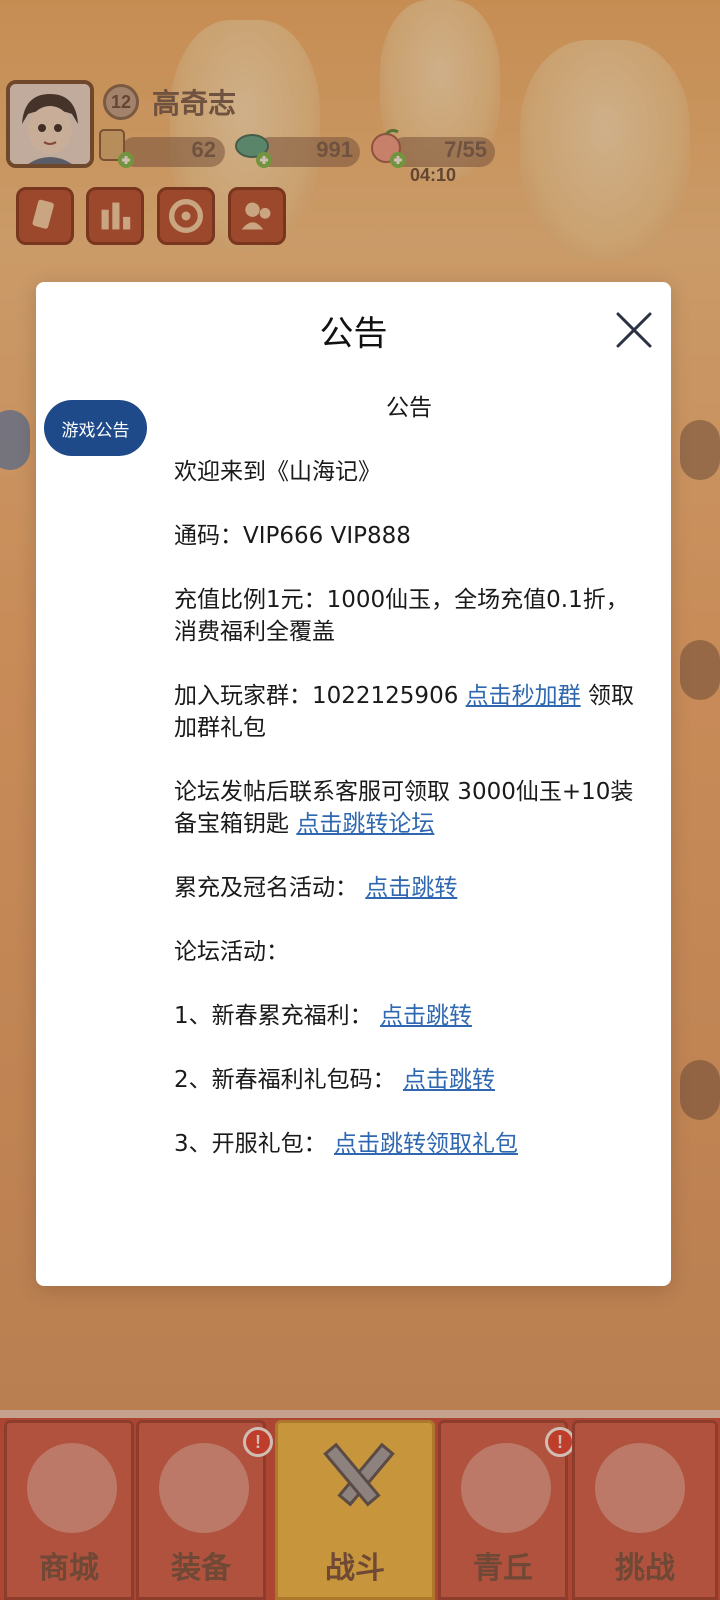  What do you see at coordinates (426, 1144) in the screenshot?
I see `item3-link: 点击跳转领取礼包` at bounding box center [426, 1144].